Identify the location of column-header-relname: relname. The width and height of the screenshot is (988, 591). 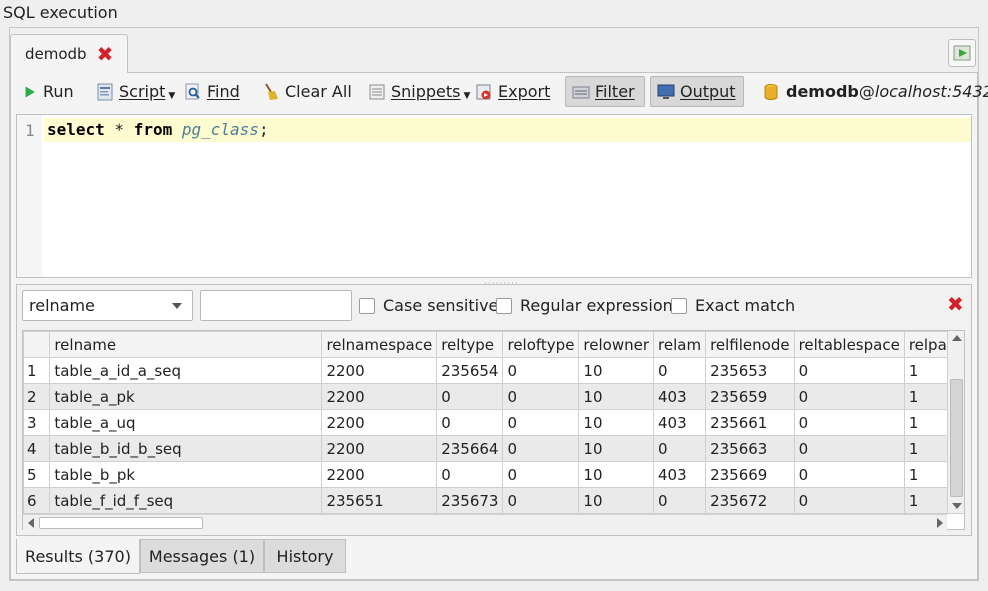
(186, 344).